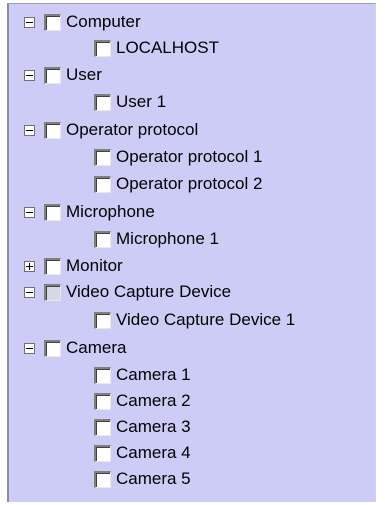 The image size is (385, 505). I want to click on tree-node-user: User, so click(63, 75).